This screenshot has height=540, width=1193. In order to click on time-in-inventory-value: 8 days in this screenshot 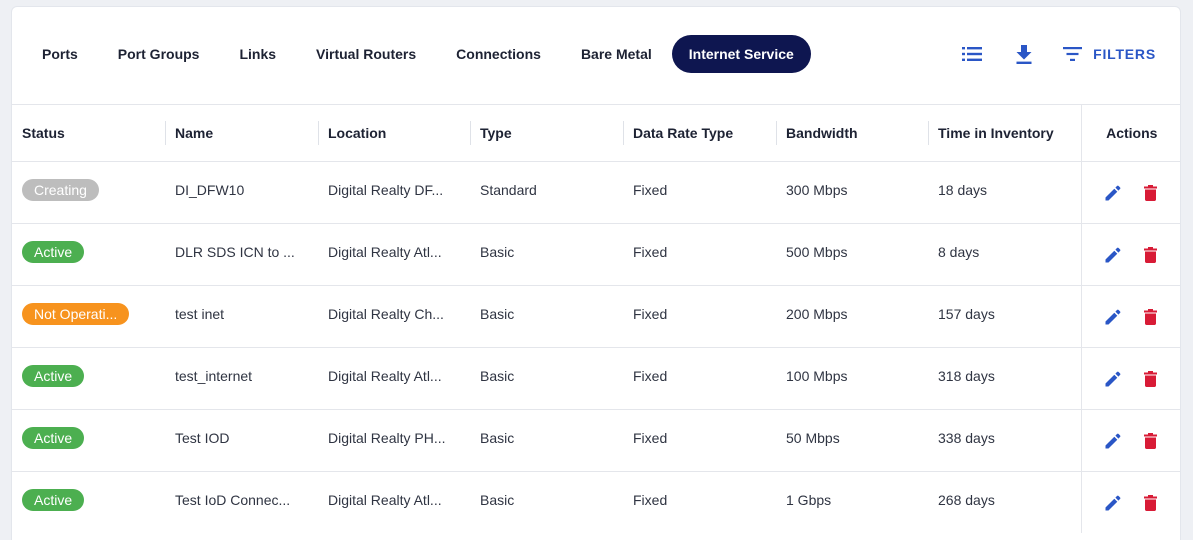, I will do `click(959, 251)`.